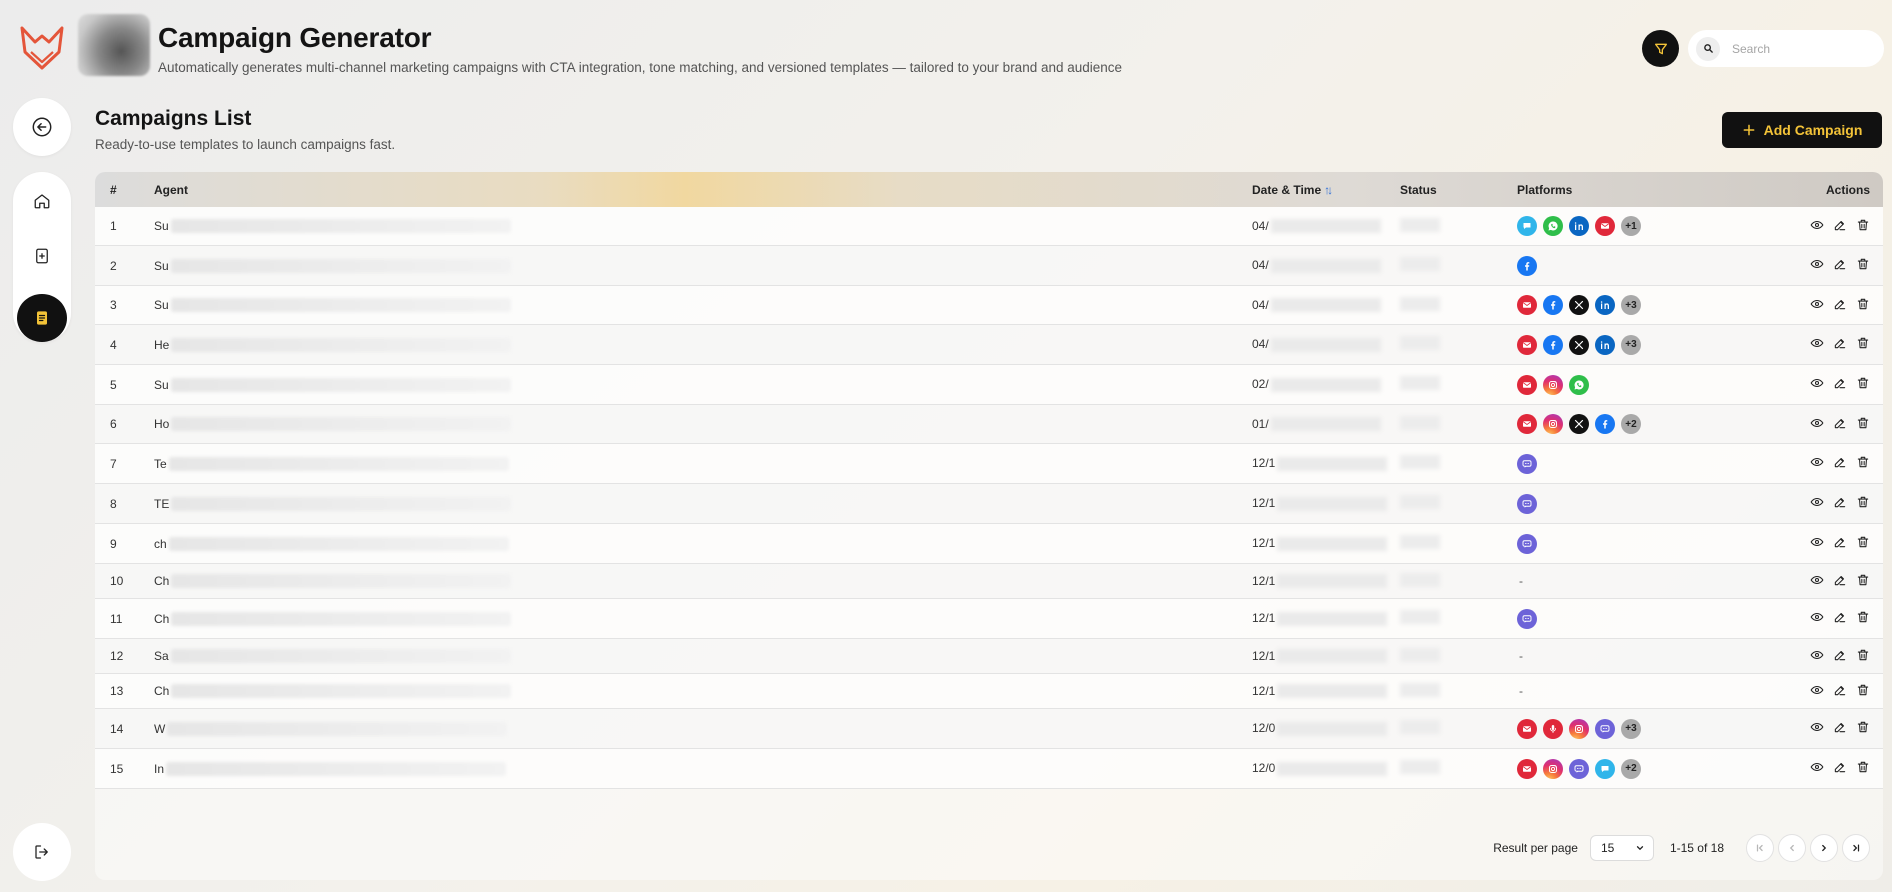  Describe the element at coordinates (989, 345) in the screenshot. I see `table-row: 4 He 04/ +3` at that location.